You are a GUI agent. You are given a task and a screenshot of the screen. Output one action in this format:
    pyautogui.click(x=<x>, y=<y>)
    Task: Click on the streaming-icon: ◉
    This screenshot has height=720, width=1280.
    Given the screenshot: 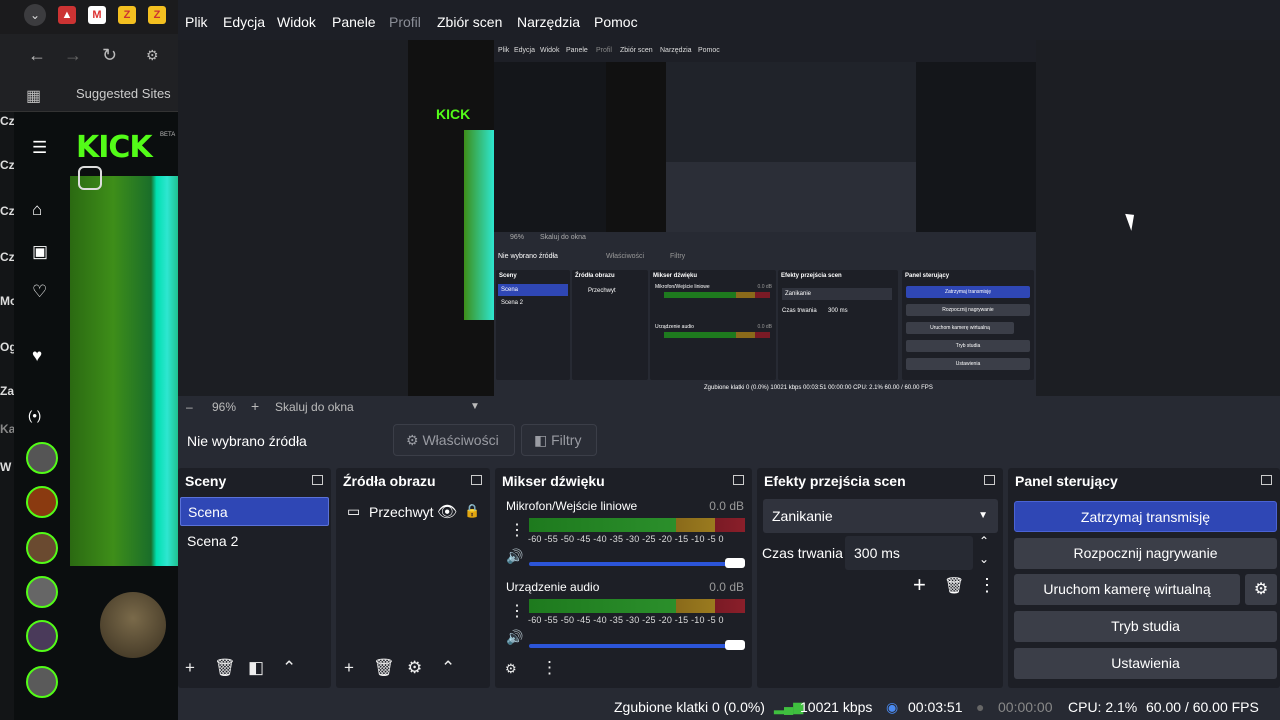 What is the action you would take?
    pyautogui.click(x=892, y=707)
    